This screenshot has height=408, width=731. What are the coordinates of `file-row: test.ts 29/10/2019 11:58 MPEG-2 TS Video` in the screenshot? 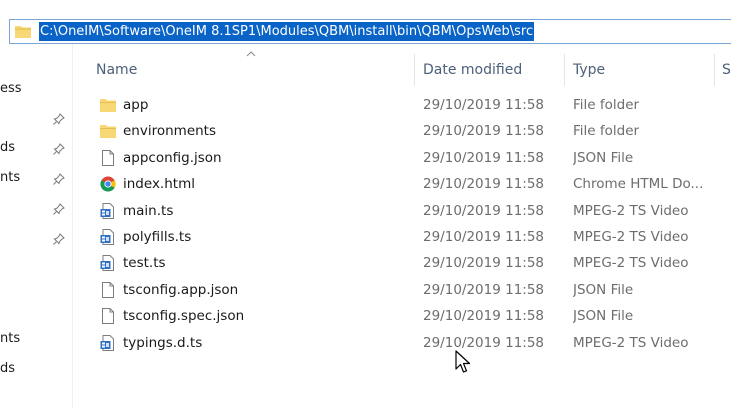 It's located at (402, 263).